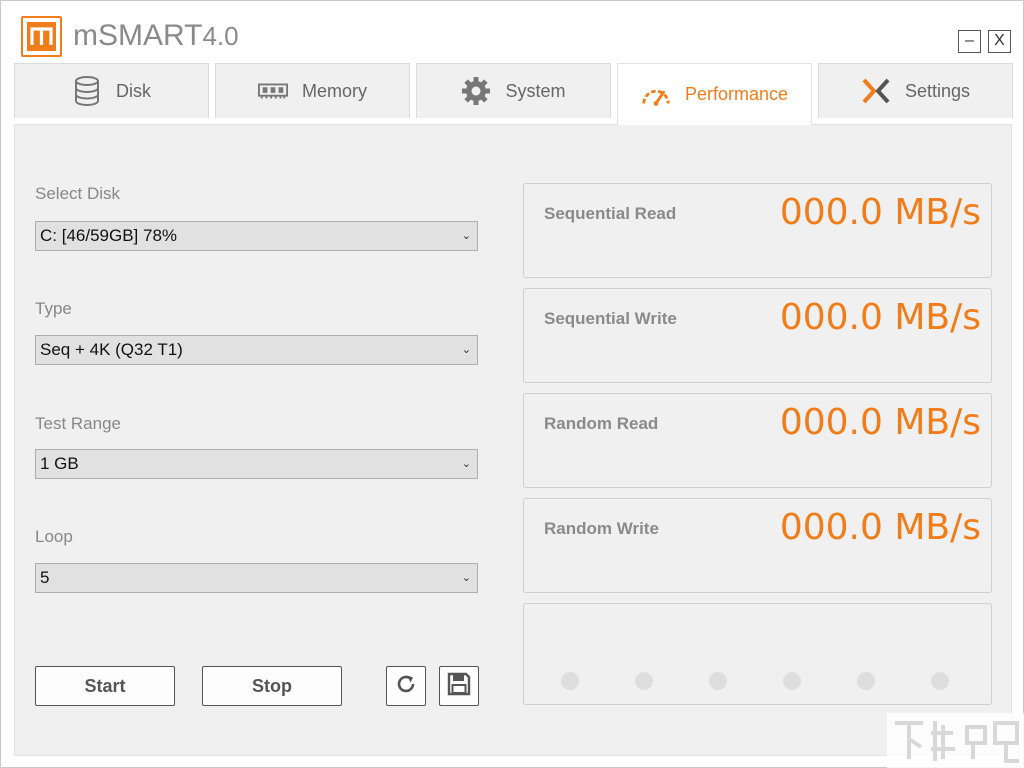 The height and width of the screenshot is (768, 1024). Describe the element at coordinates (999, 41) in the screenshot. I see `close-button: X` at that location.